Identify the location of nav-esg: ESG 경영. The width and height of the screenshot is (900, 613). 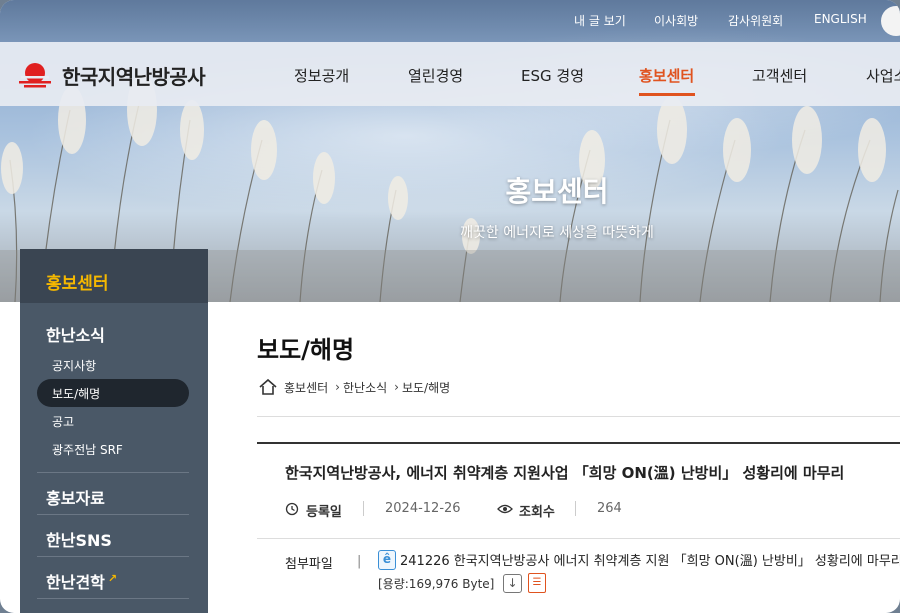
(552, 75).